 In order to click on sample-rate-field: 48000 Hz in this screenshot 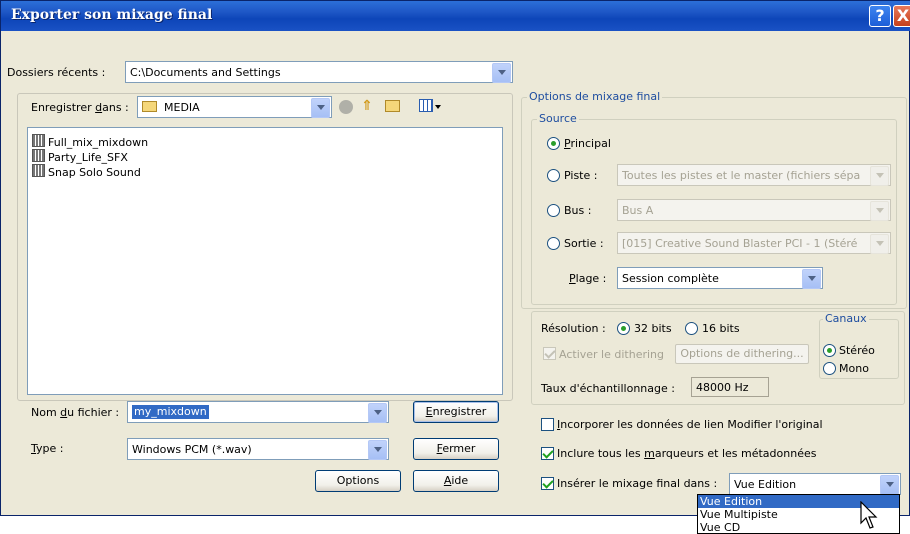, I will do `click(730, 387)`.